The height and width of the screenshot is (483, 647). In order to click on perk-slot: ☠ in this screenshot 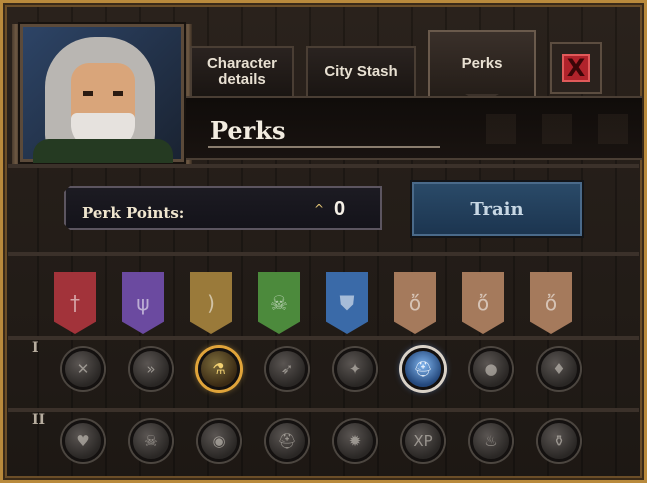, I will do `click(151, 441)`.